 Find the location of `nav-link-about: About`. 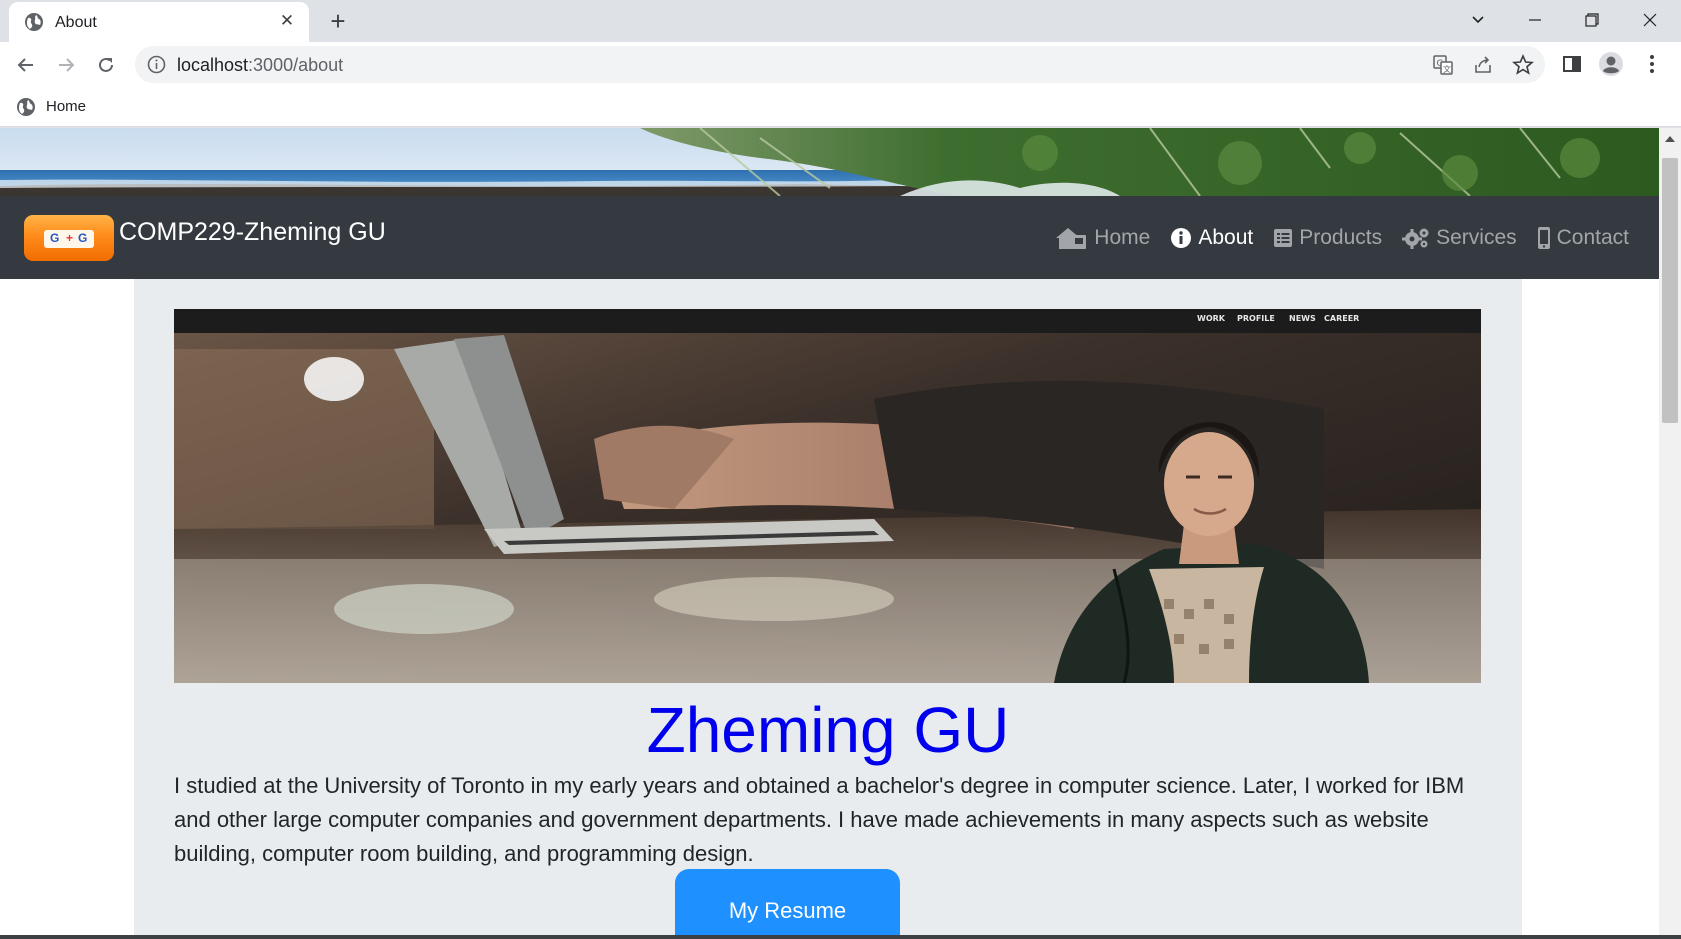

nav-link-about: About is located at coordinates (1211, 238).